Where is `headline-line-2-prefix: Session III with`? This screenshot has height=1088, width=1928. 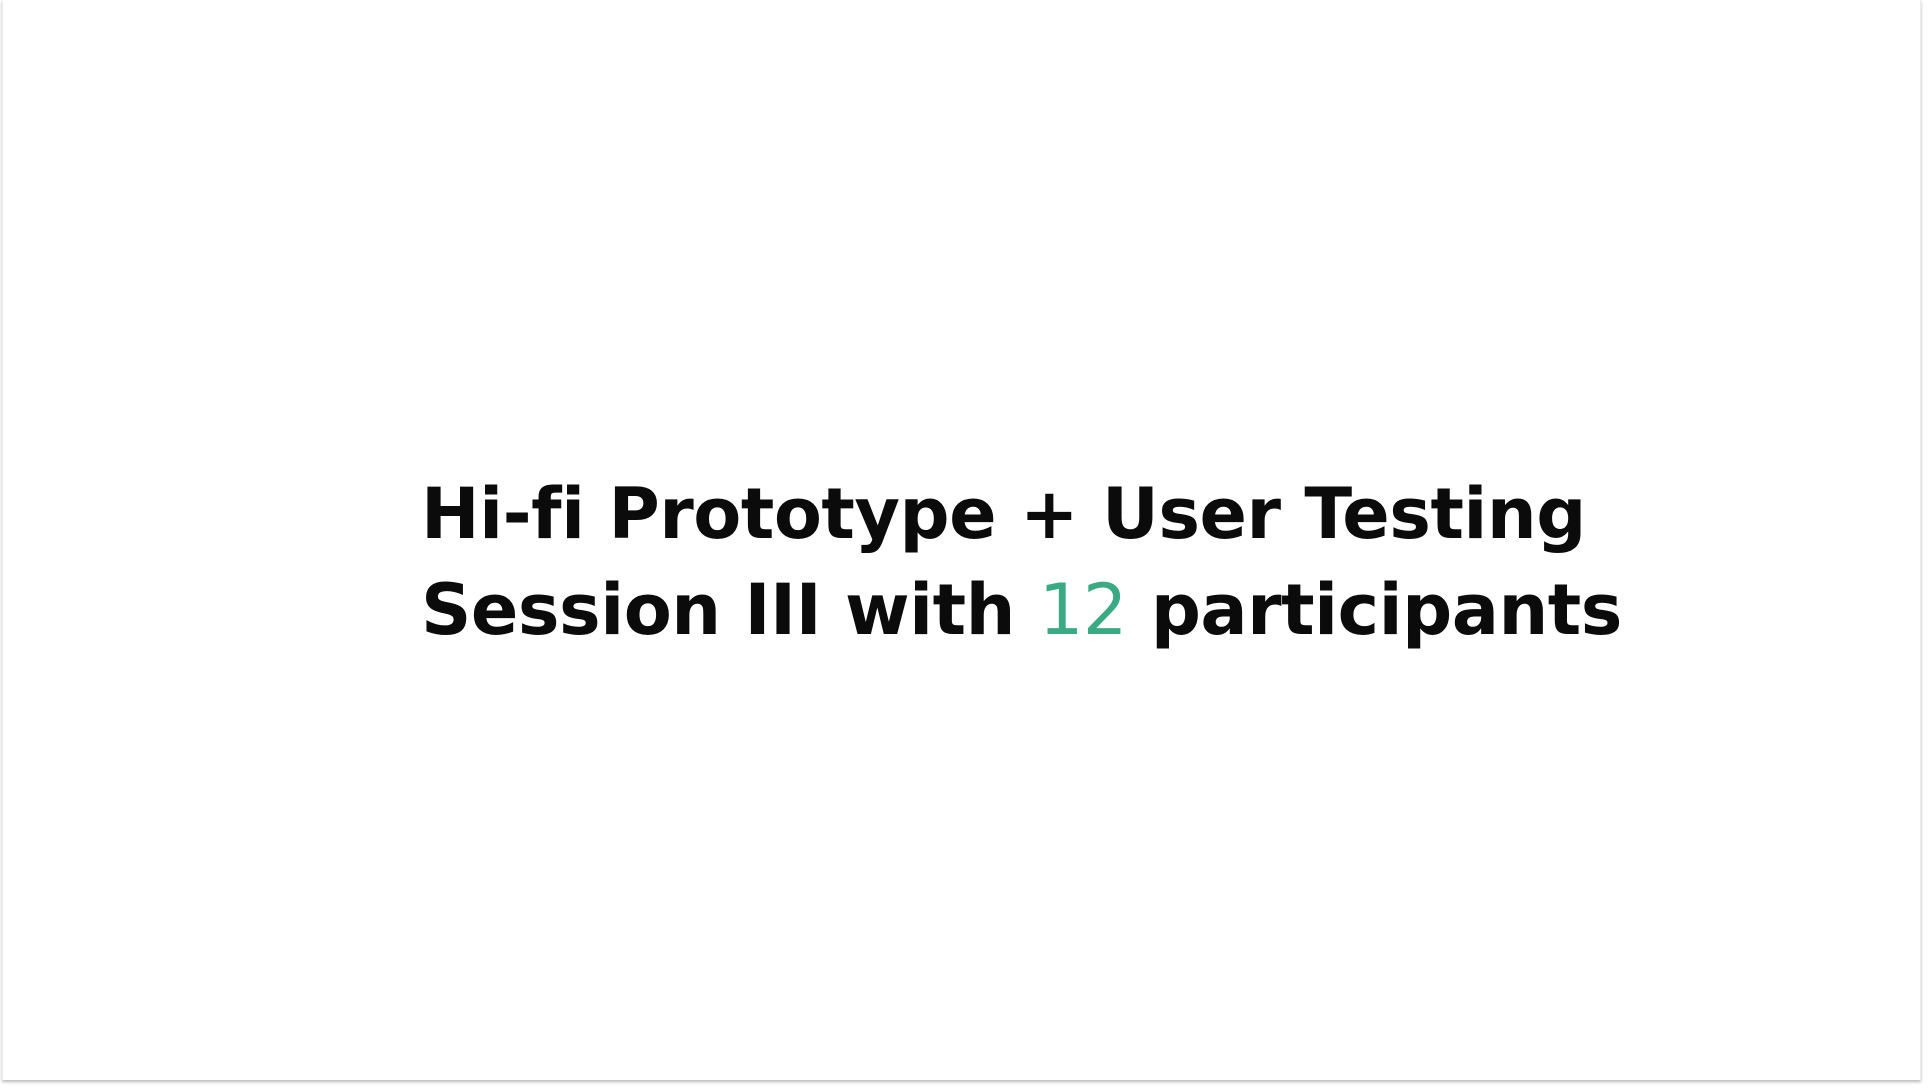
headline-line-2-prefix: Session III with is located at coordinates (718, 610).